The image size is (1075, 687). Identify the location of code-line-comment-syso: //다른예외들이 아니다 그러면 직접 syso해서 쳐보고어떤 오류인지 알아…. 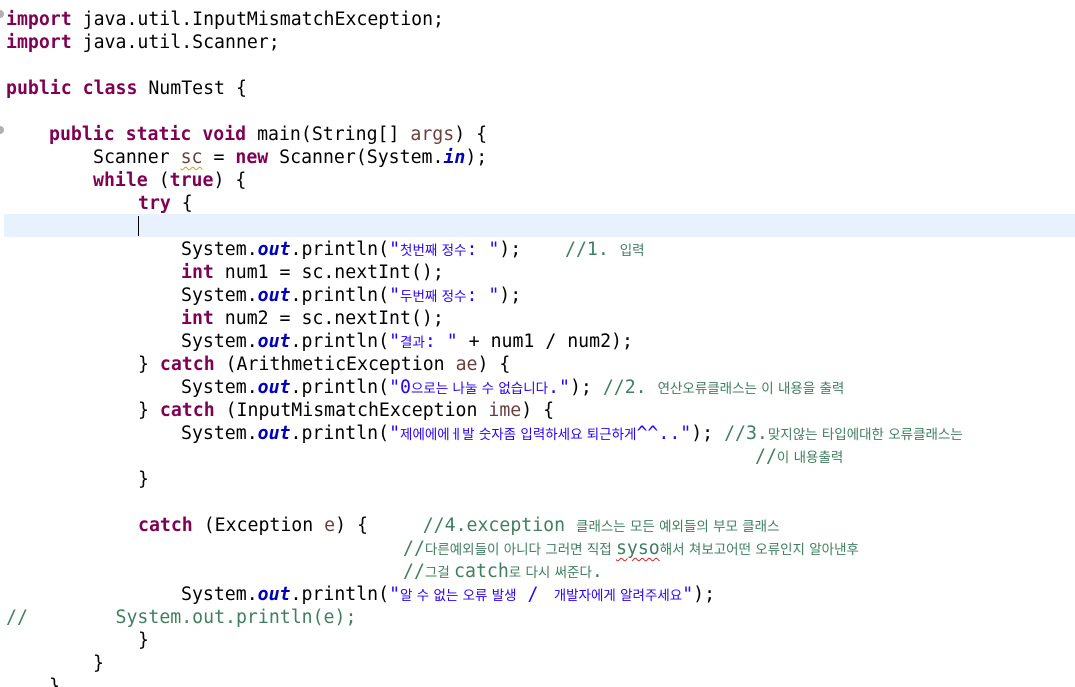
(631, 548).